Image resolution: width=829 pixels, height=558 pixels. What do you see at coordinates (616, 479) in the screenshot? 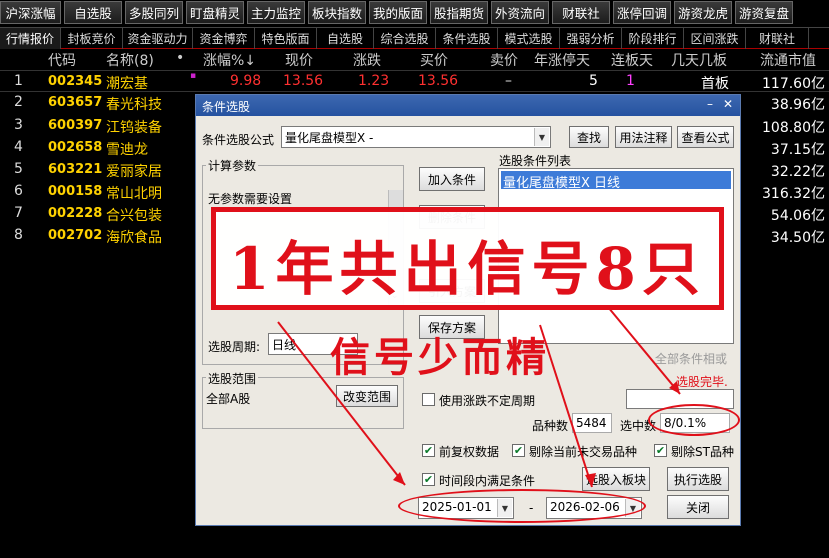
I see `add-to-board-button: 选股入板块` at bounding box center [616, 479].